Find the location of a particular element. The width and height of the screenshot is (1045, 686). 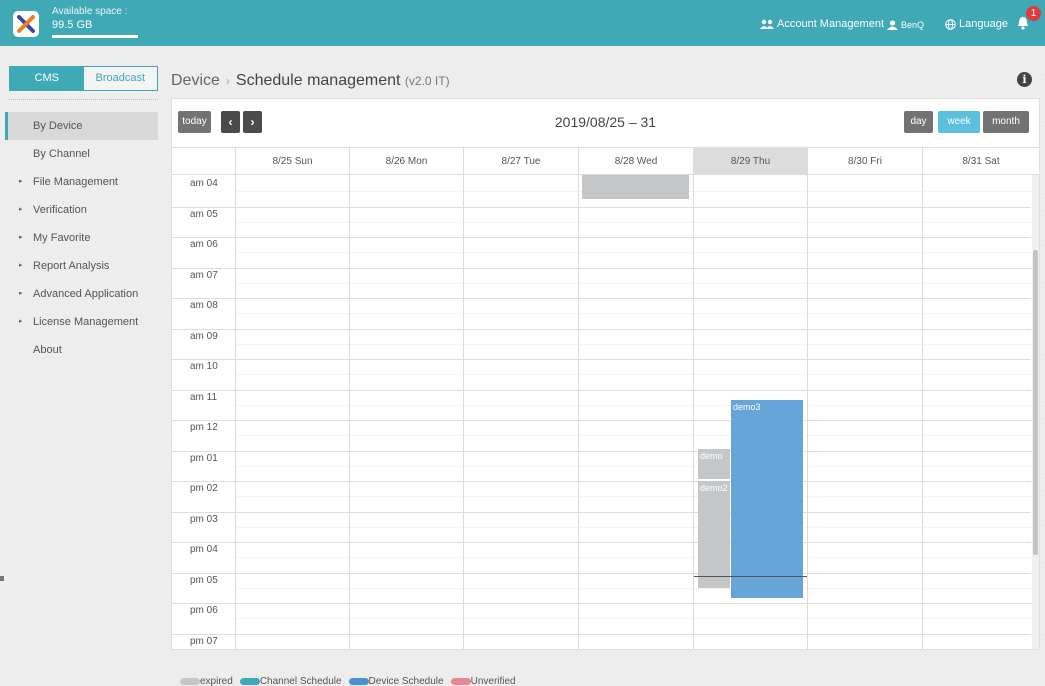

legend-label: expired is located at coordinates (216, 681).